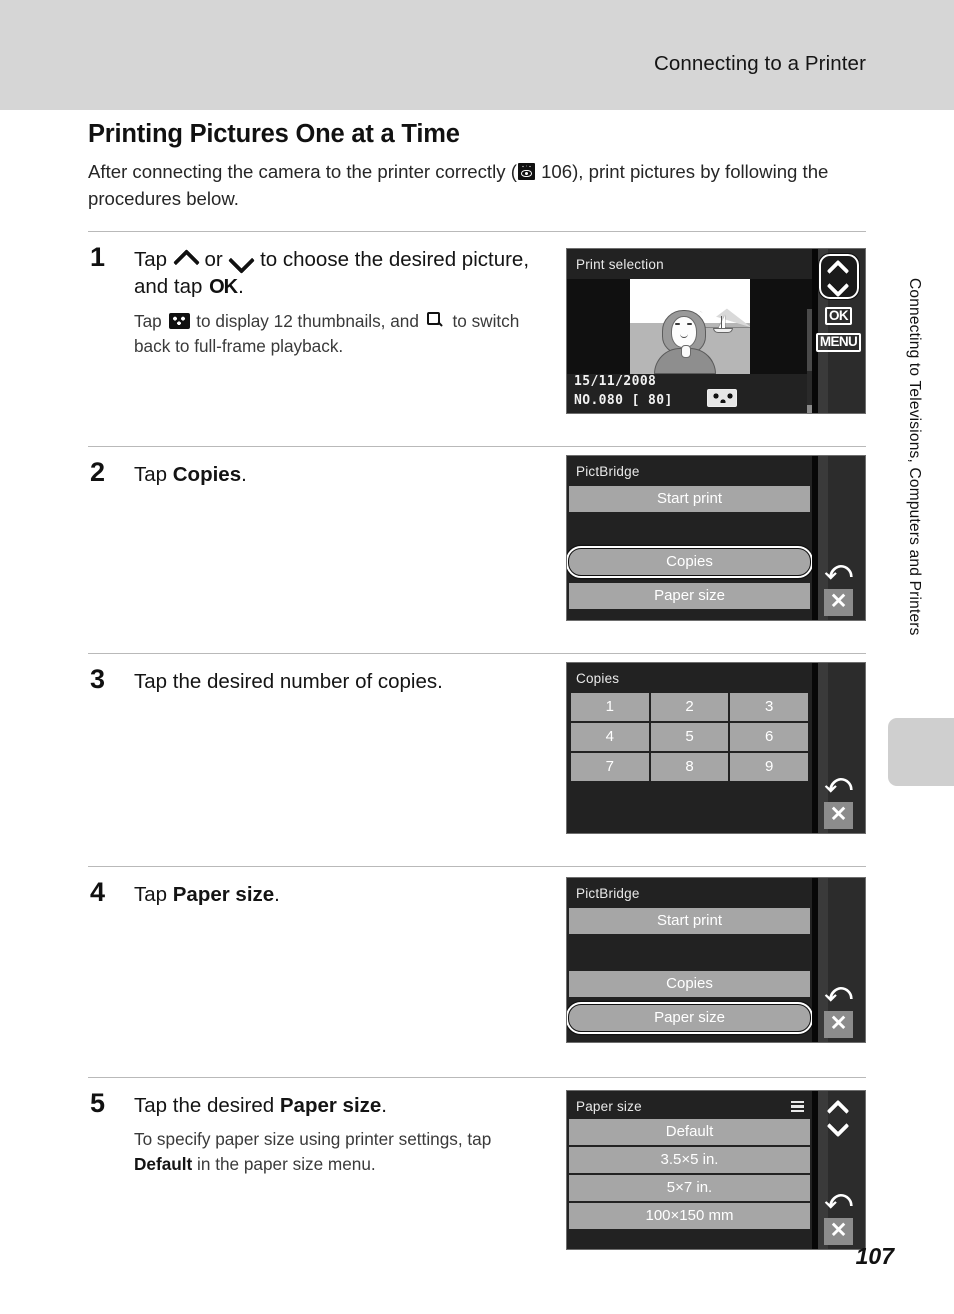  Describe the element at coordinates (557, 171) in the screenshot. I see `intro-reference-page: 106` at that location.